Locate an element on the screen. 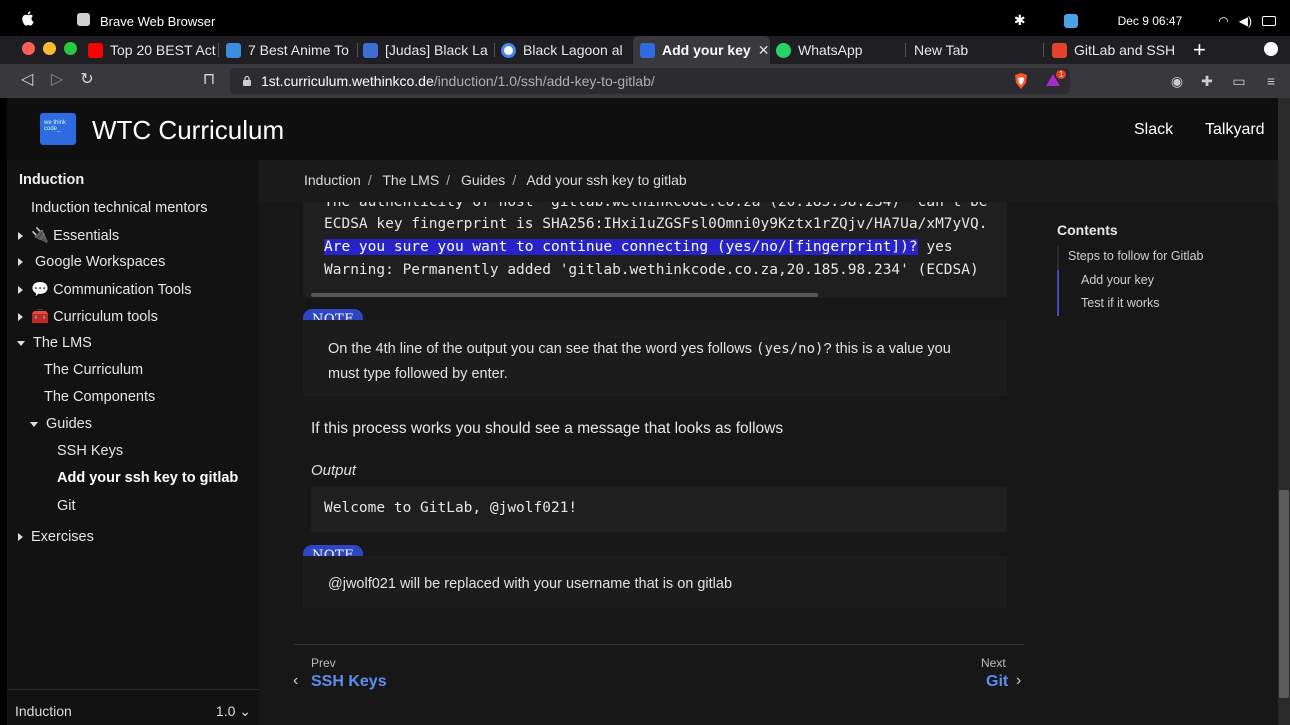  sidebar-item-the-lms: The LMS is located at coordinates (54, 343).